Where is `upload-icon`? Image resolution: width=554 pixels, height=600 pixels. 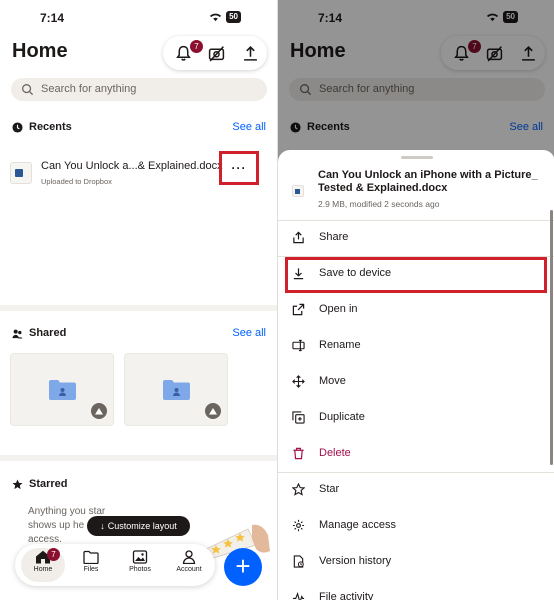 upload-icon is located at coordinates (250, 53).